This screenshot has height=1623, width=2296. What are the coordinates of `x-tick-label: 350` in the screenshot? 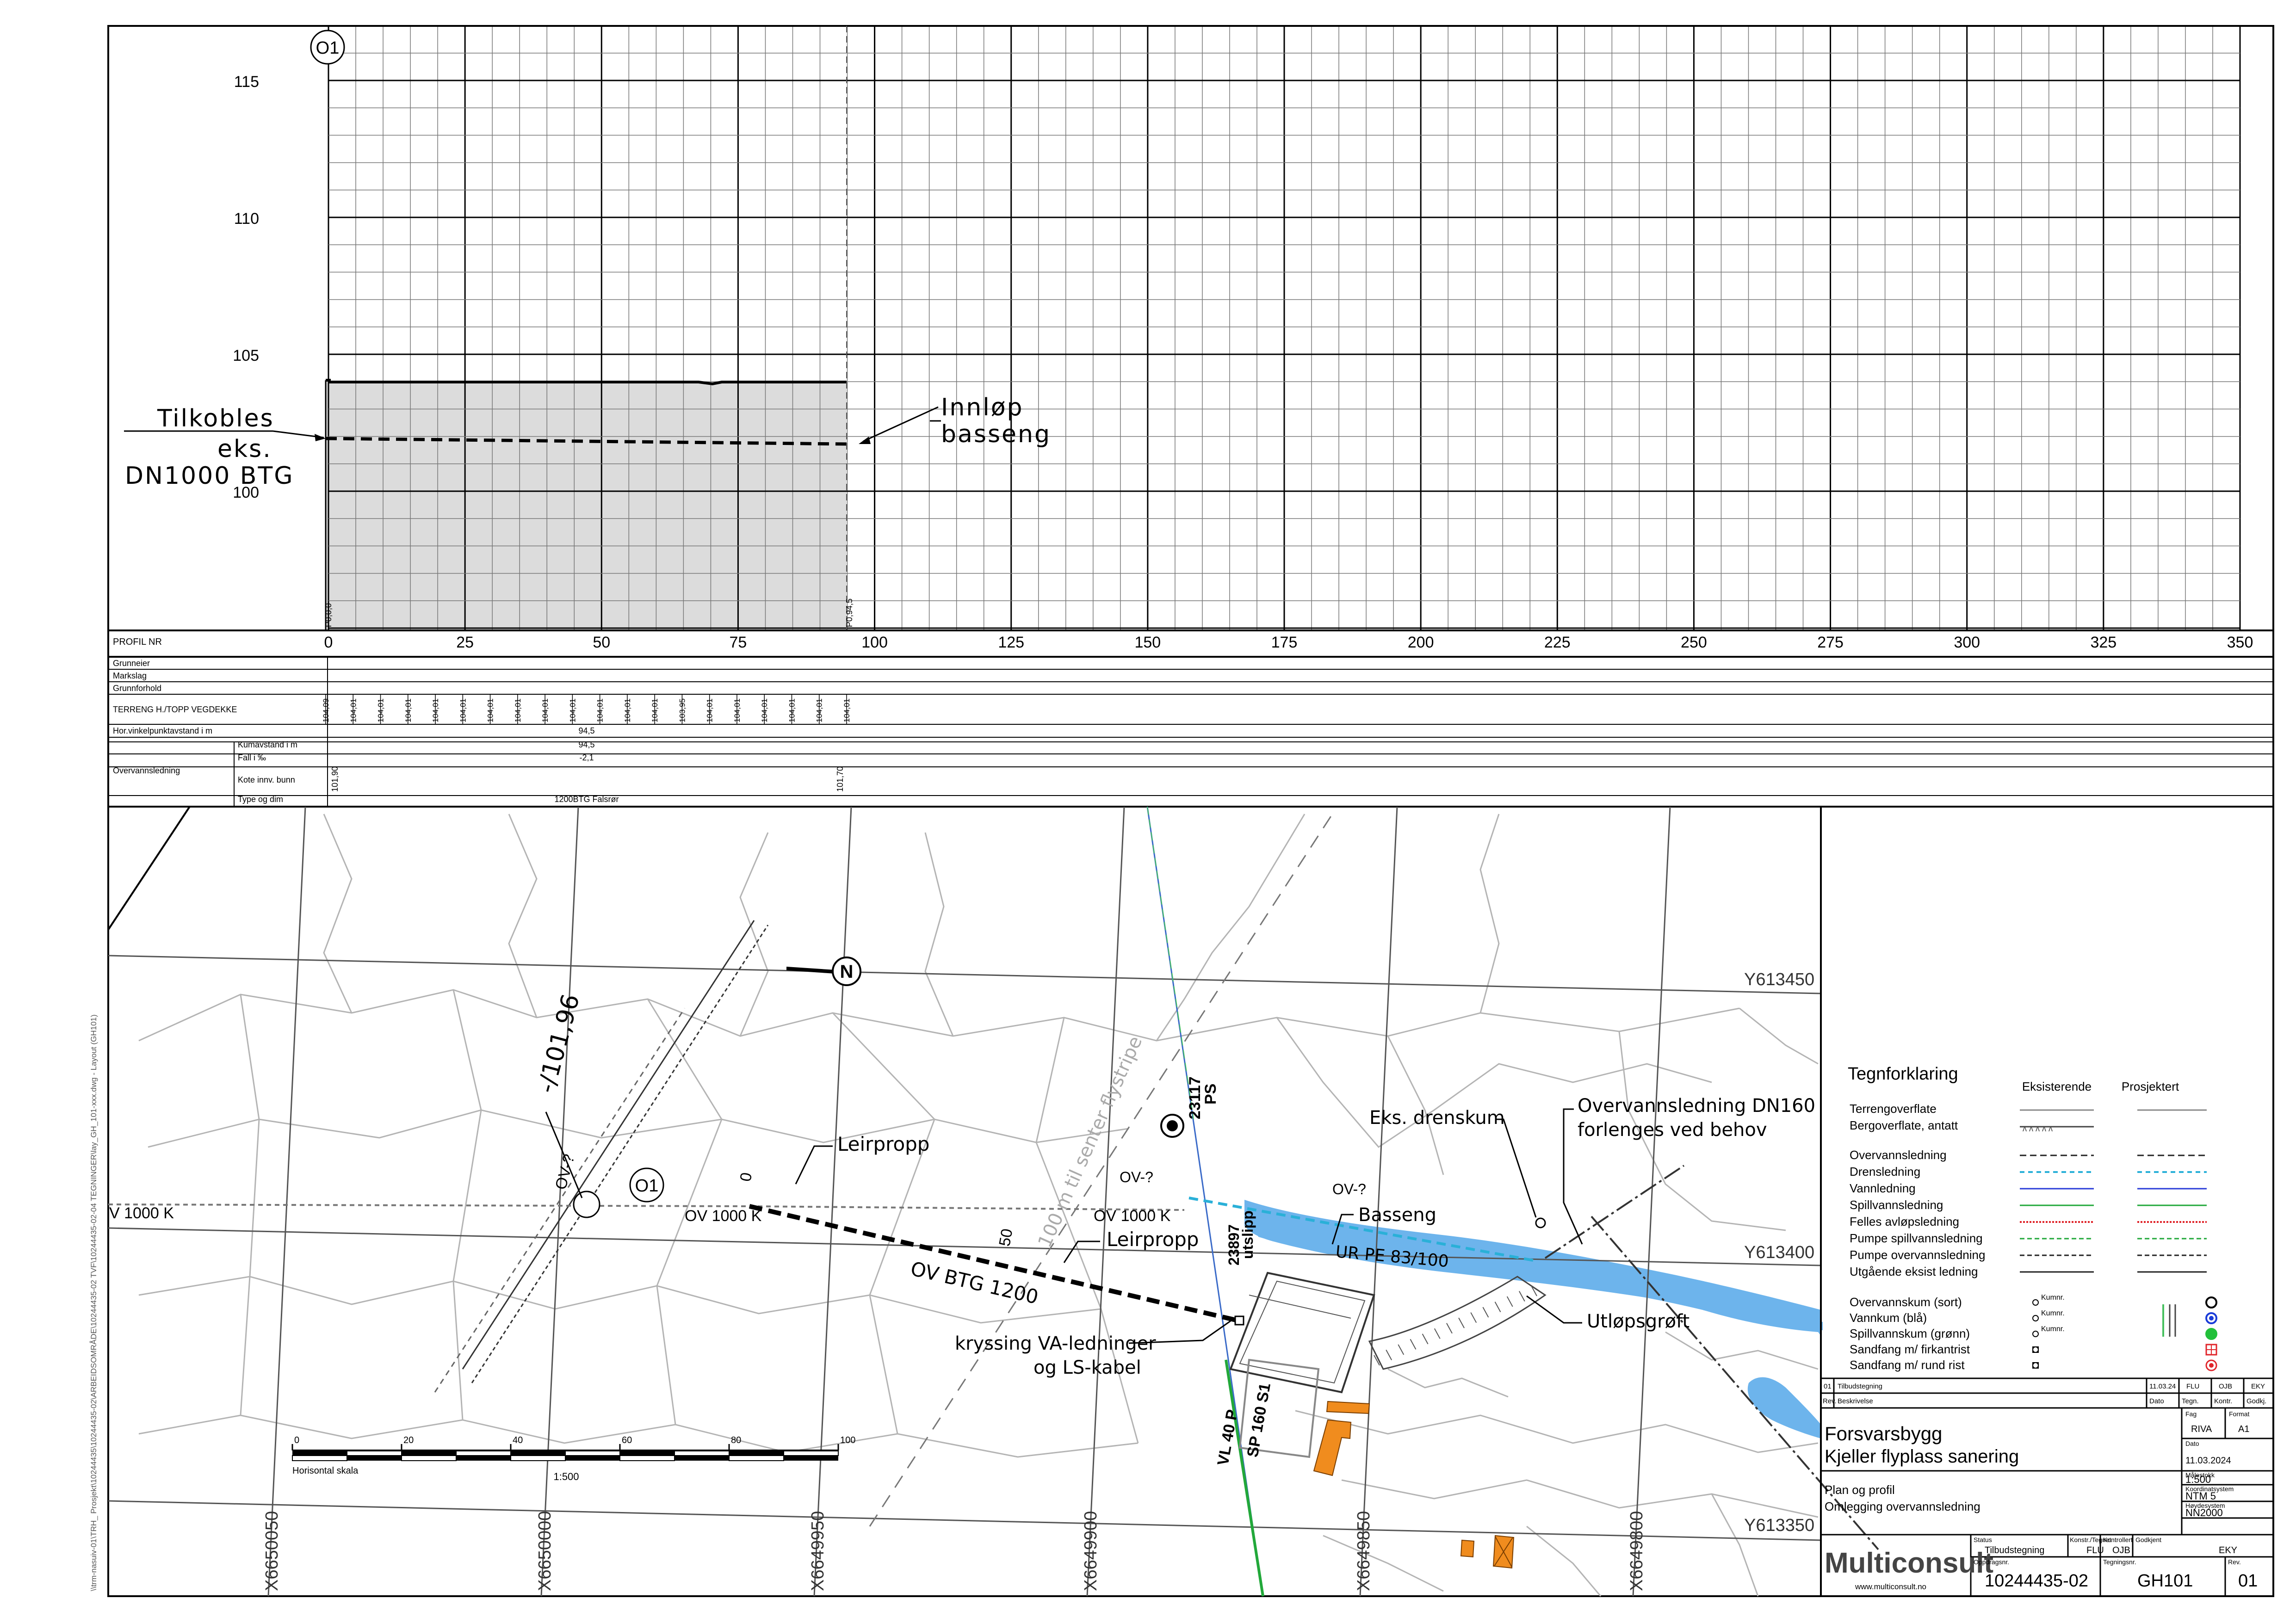 It's located at (2240, 642).